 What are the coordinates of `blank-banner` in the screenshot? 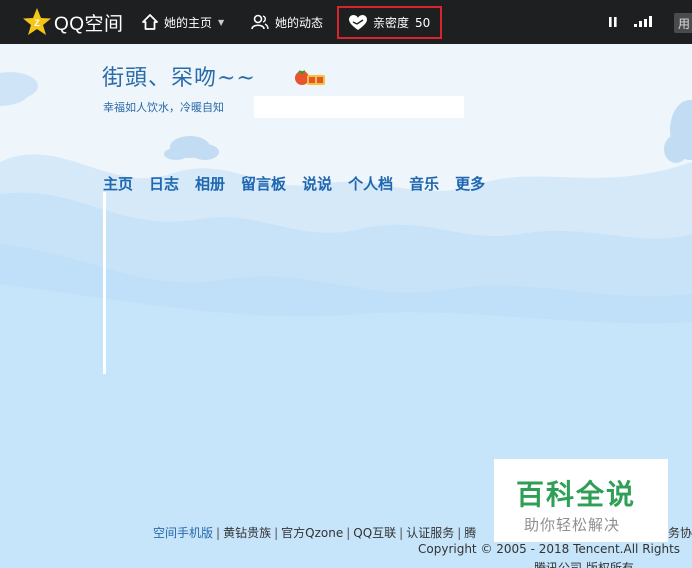 It's located at (359, 107).